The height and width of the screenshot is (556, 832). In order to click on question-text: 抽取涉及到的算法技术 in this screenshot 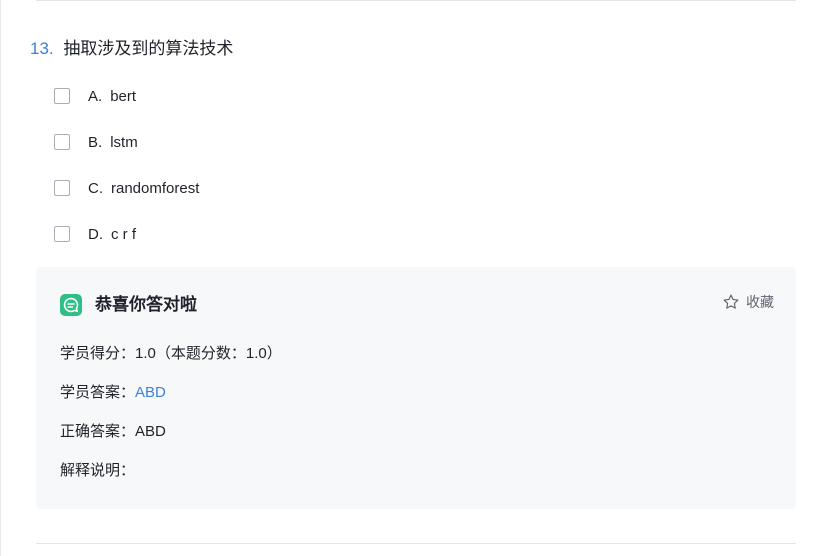, I will do `click(148, 48)`.